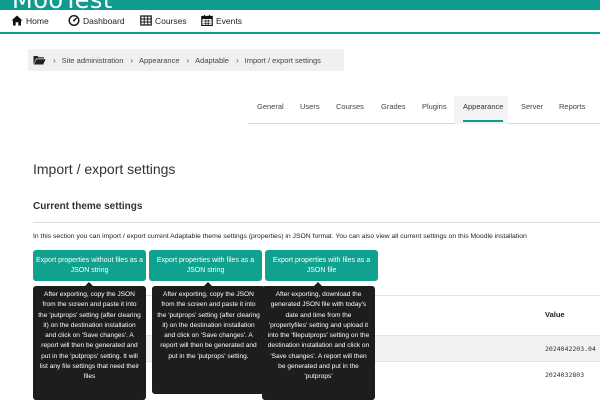  What do you see at coordinates (17, 20) in the screenshot?
I see `home-icon` at bounding box center [17, 20].